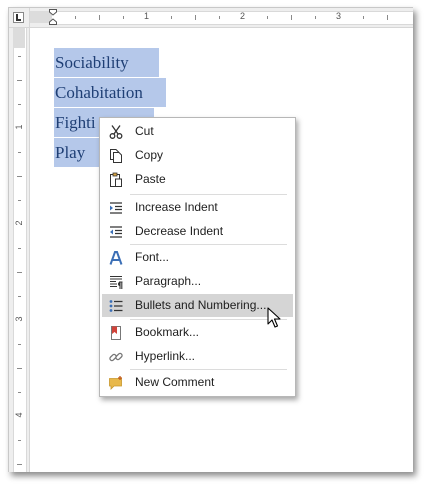 This screenshot has height=487, width=426. What do you see at coordinates (150, 179) in the screenshot?
I see `menu-item-label: Paste` at bounding box center [150, 179].